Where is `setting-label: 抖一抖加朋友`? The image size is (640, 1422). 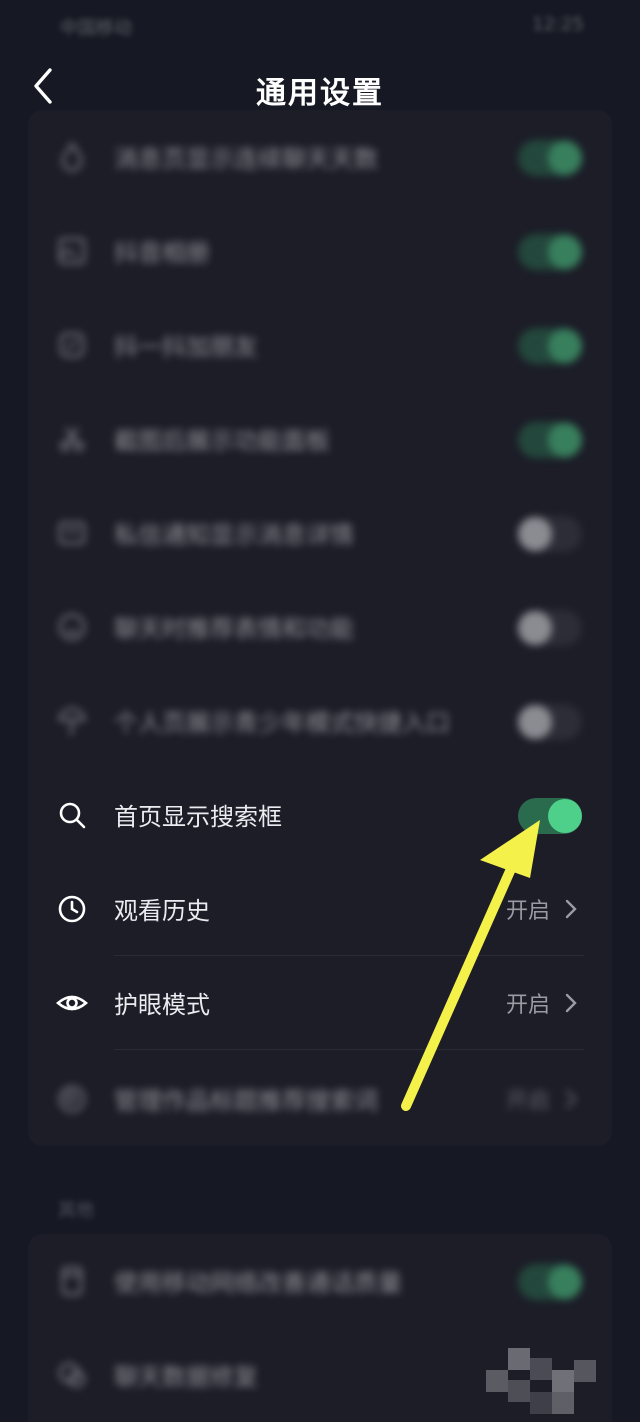
setting-label: 抖一抖加朋友 is located at coordinates (186, 347).